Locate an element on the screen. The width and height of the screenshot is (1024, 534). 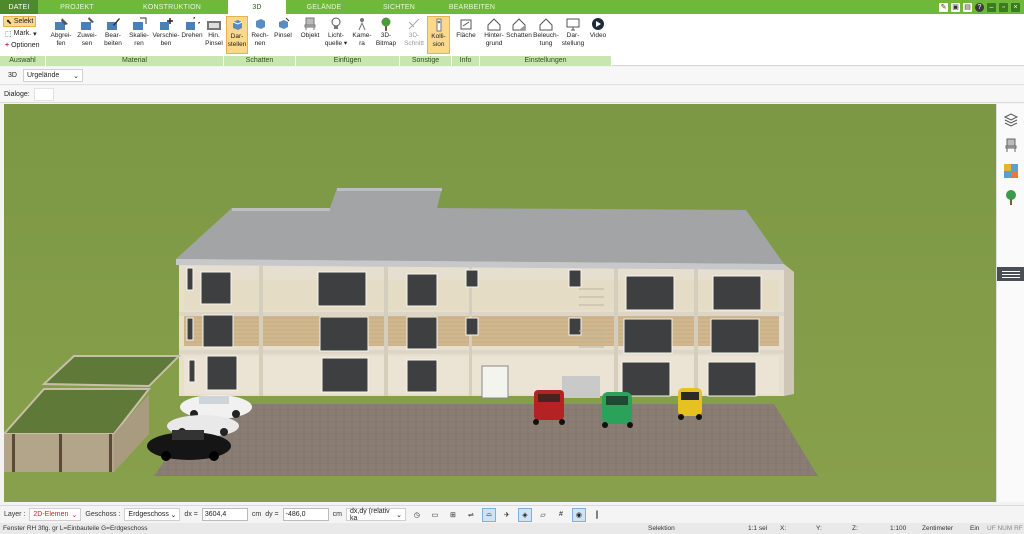
view-selector-row: 3D Urgelände ⌄ is located at coordinates (512, 76).